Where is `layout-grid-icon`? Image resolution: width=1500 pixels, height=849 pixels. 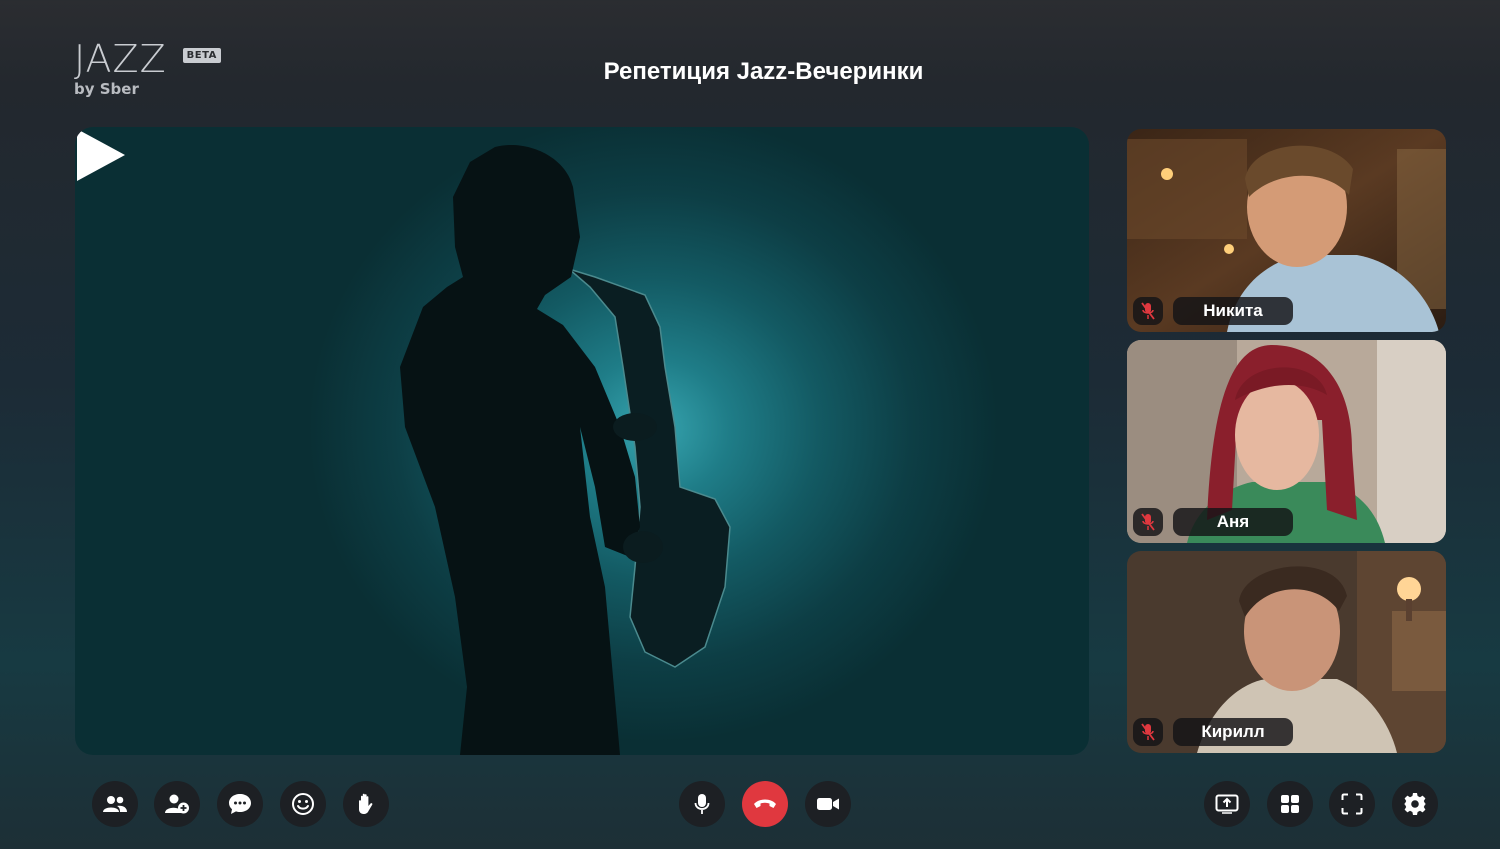 layout-grid-icon is located at coordinates (1290, 804).